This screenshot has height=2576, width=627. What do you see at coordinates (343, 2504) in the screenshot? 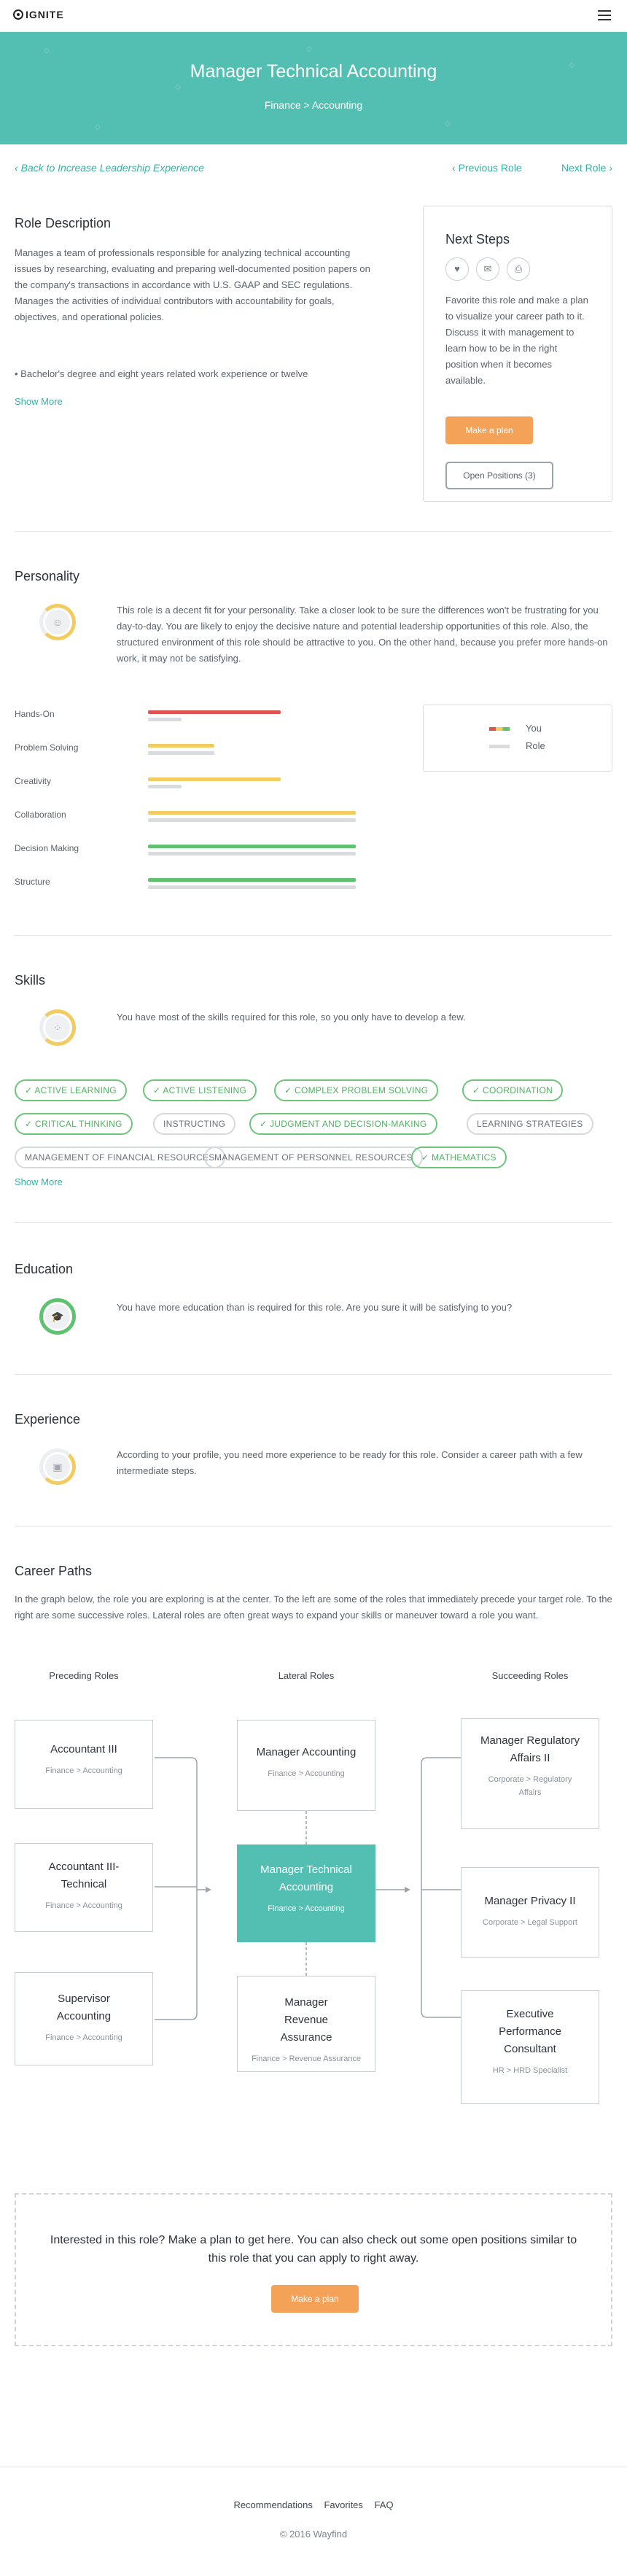
I see `footer-link-favorites: Favorites` at bounding box center [343, 2504].